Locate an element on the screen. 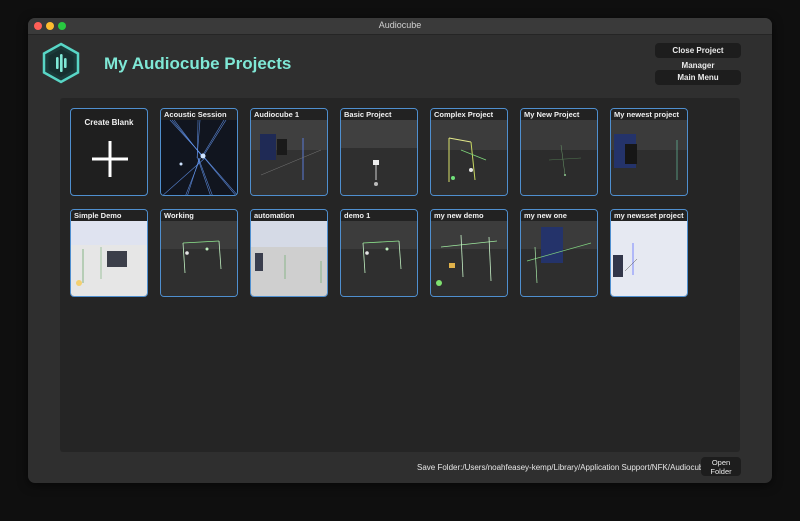 The height and width of the screenshot is (521, 800). project-name: my new demo is located at coordinates (469, 215).